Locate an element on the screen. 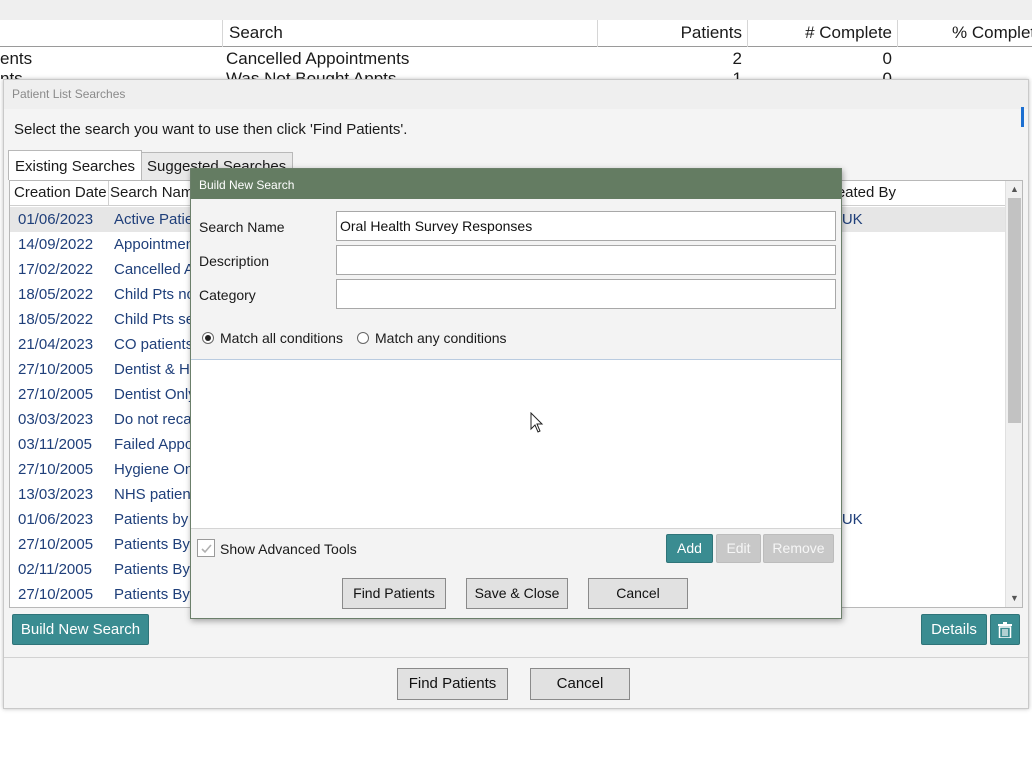  row-patients: 2 is located at coordinates (737, 58).